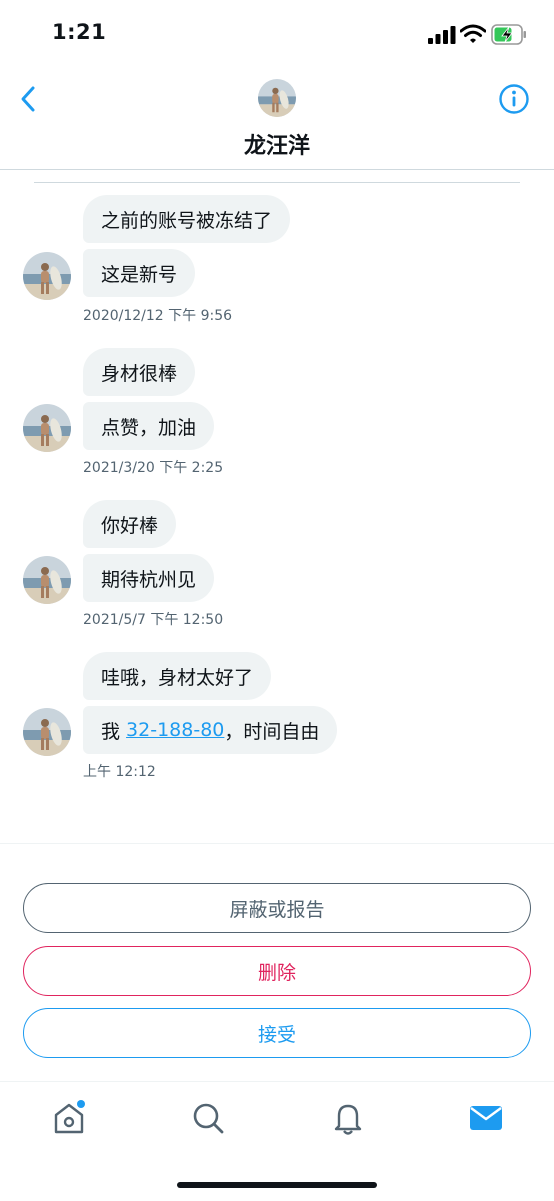 The width and height of the screenshot is (554, 1201). Describe the element at coordinates (442, 35) in the screenshot. I see `cellular-signal-icon` at that location.